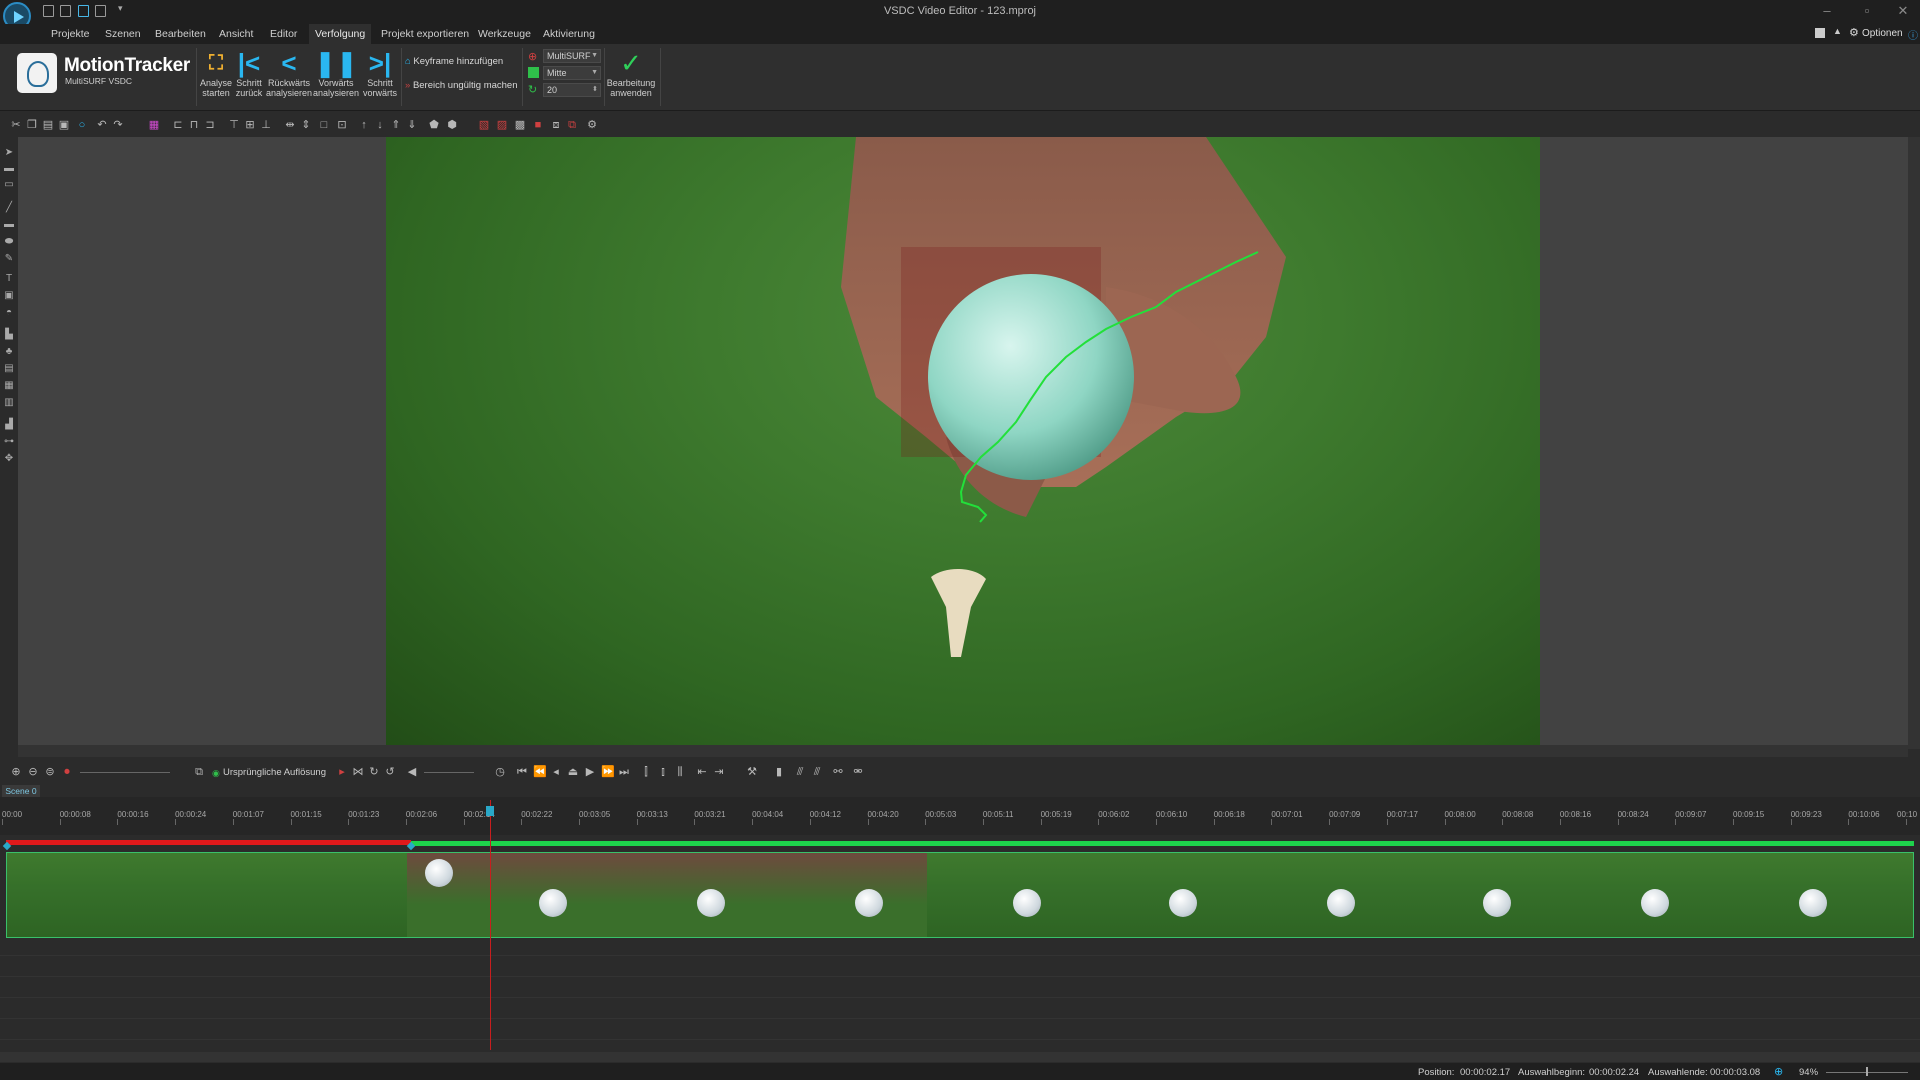 Image resolution: width=1920 pixels, height=1080 pixels. What do you see at coordinates (9, 242) in the screenshot?
I see `ellipse-icon: ⬬` at bounding box center [9, 242].